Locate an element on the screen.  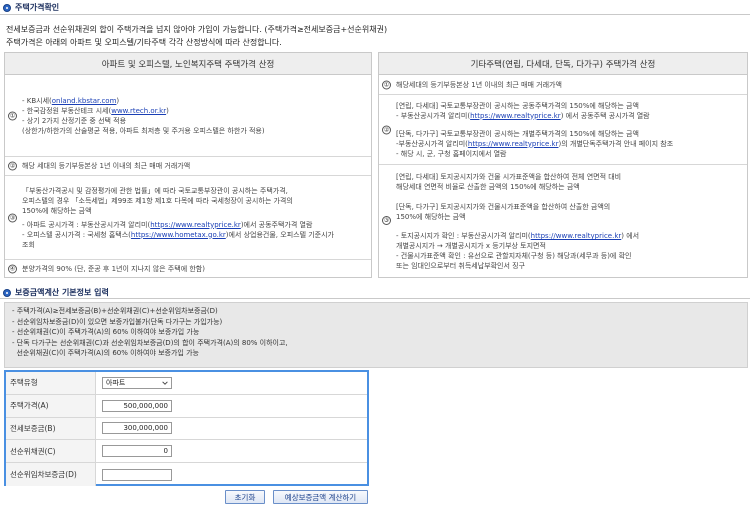
condition-line: - 선순위임차보증금(D)이 있으면 보증가입불가(단독 다가구는 가입가능) is located at coordinates (117, 321).